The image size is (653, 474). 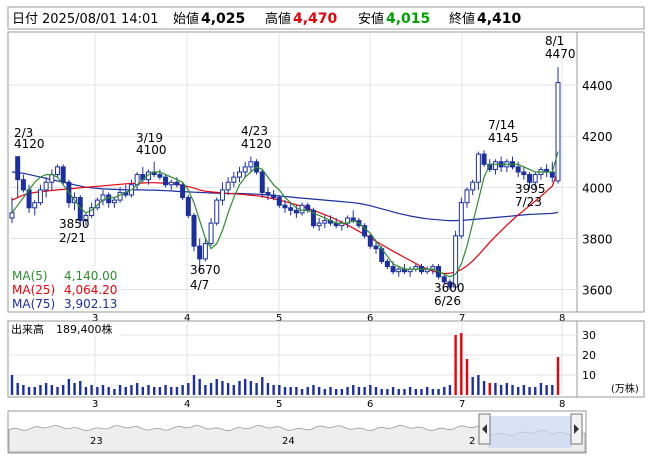 What do you see at coordinates (484, 429) in the screenshot?
I see `navigator-left-handle` at bounding box center [484, 429].